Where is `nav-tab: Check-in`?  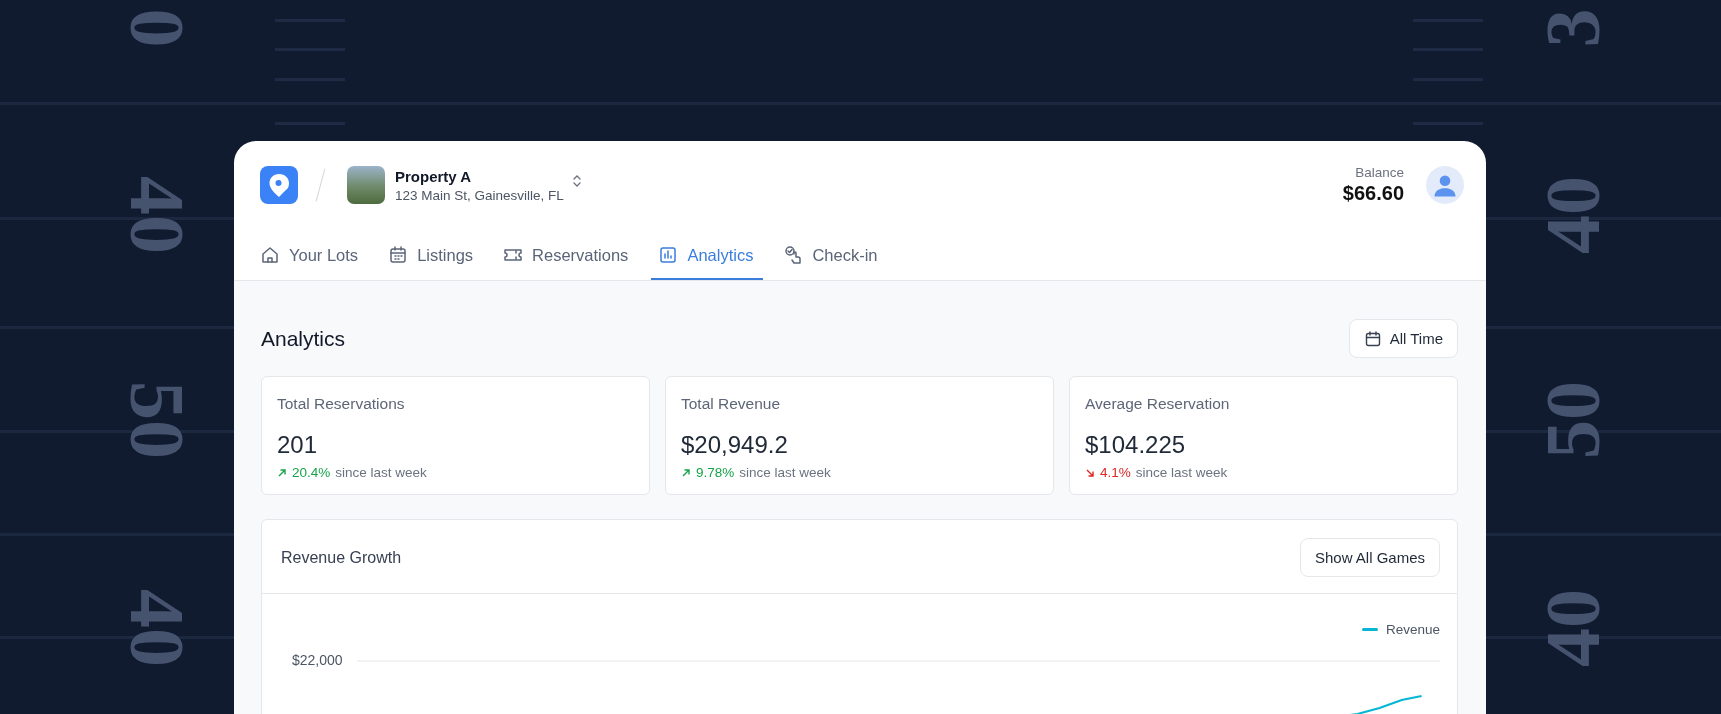 nav-tab: Check-in is located at coordinates (835, 262).